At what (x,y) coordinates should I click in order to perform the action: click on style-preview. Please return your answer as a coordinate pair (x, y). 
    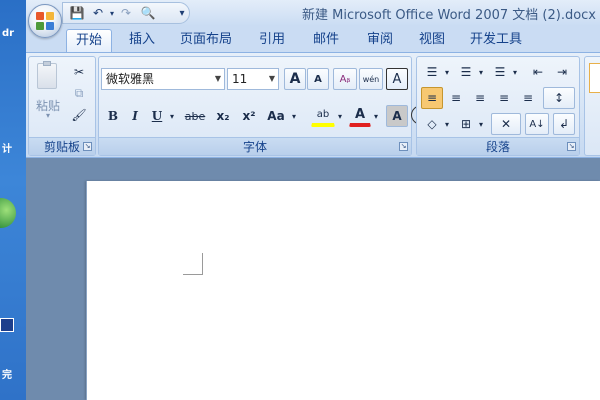
    Looking at the image, I should click on (594, 78).